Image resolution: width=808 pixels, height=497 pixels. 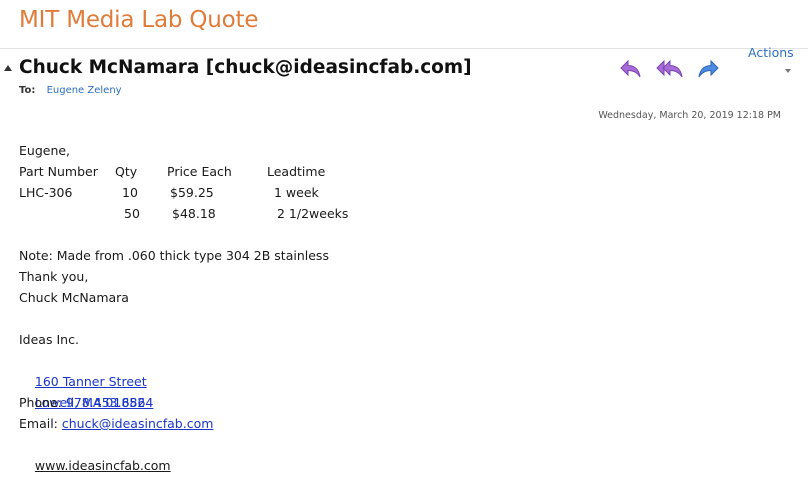 I want to click on phone-line: Phone: 978.453.6864, so click(x=174, y=402).